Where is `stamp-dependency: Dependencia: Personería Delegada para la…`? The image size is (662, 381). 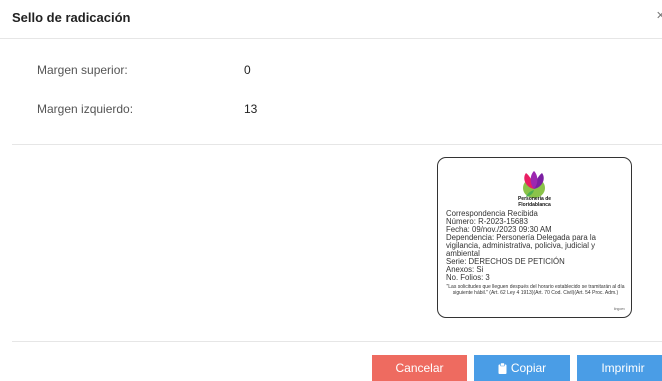
stamp-dependency: Dependencia: Personería Delegada para la… is located at coordinates (521, 245).